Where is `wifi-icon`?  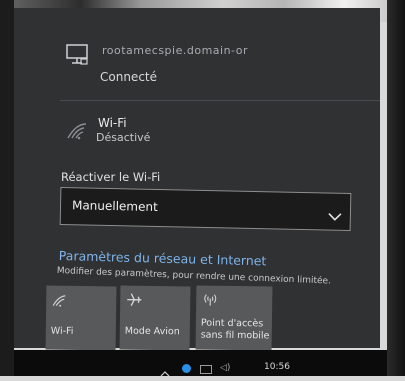
wifi-icon is located at coordinates (59, 301).